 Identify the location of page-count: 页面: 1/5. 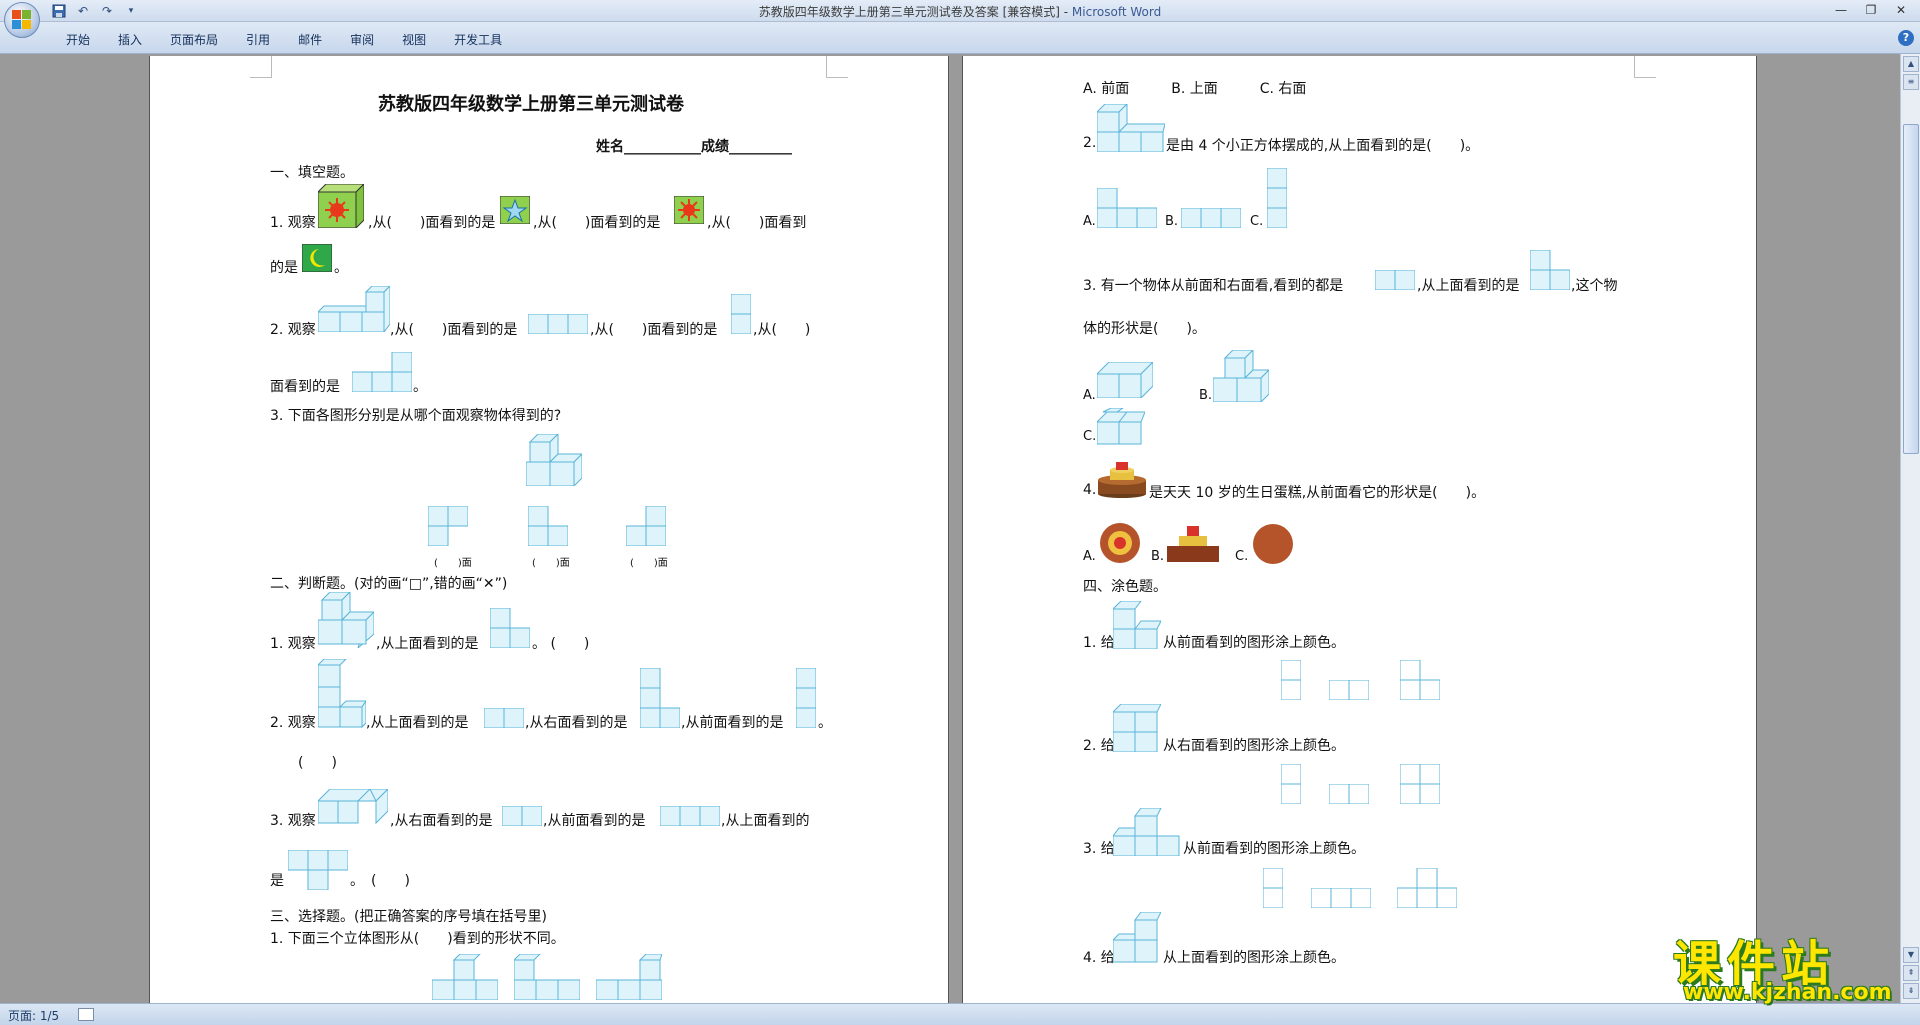
(33, 1015).